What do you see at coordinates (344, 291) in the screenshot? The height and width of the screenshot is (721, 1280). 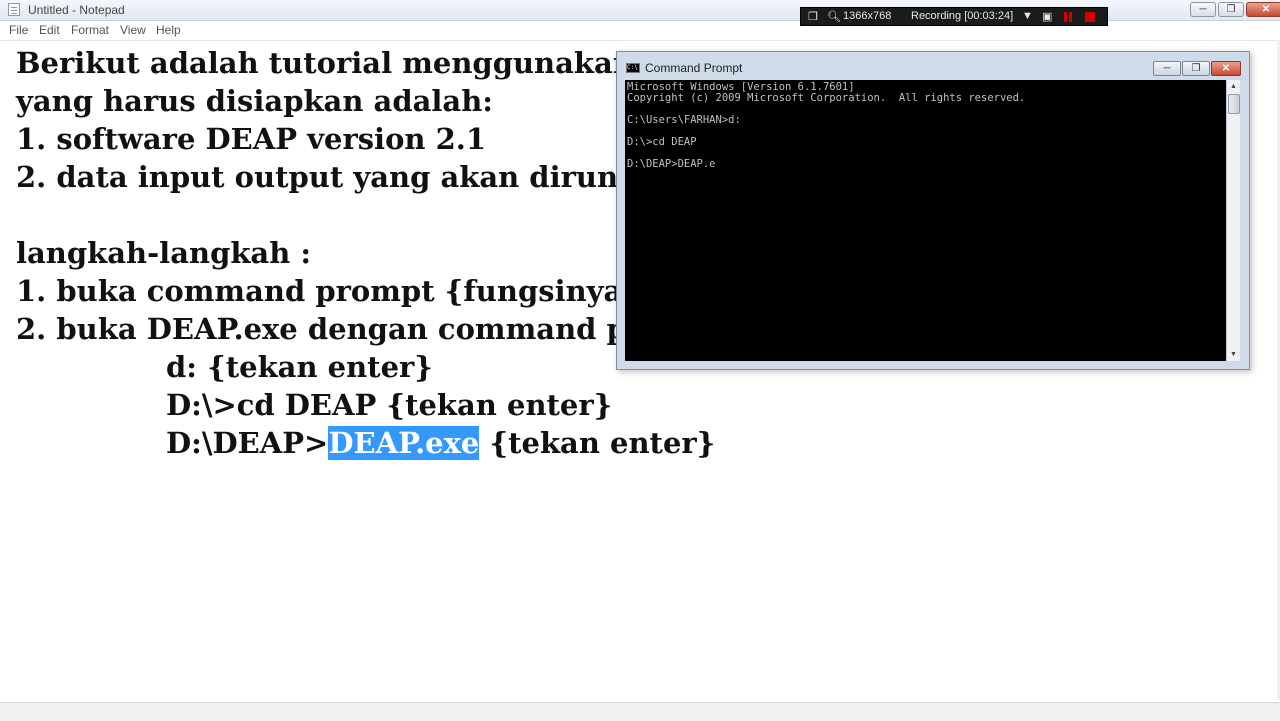 I see `text-line: 1. buka command prompt {fungsinya ad` at bounding box center [344, 291].